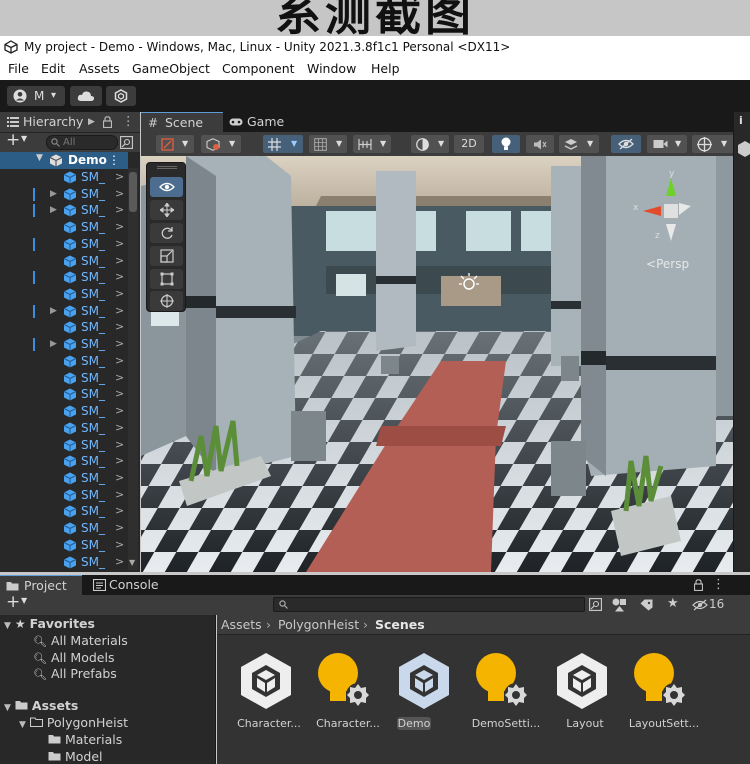 The width and height of the screenshot is (750, 764). Describe the element at coordinates (70, 122) in the screenshot. I see `hierarchy-tab: Hierarchy ▶ ⋮` at that location.